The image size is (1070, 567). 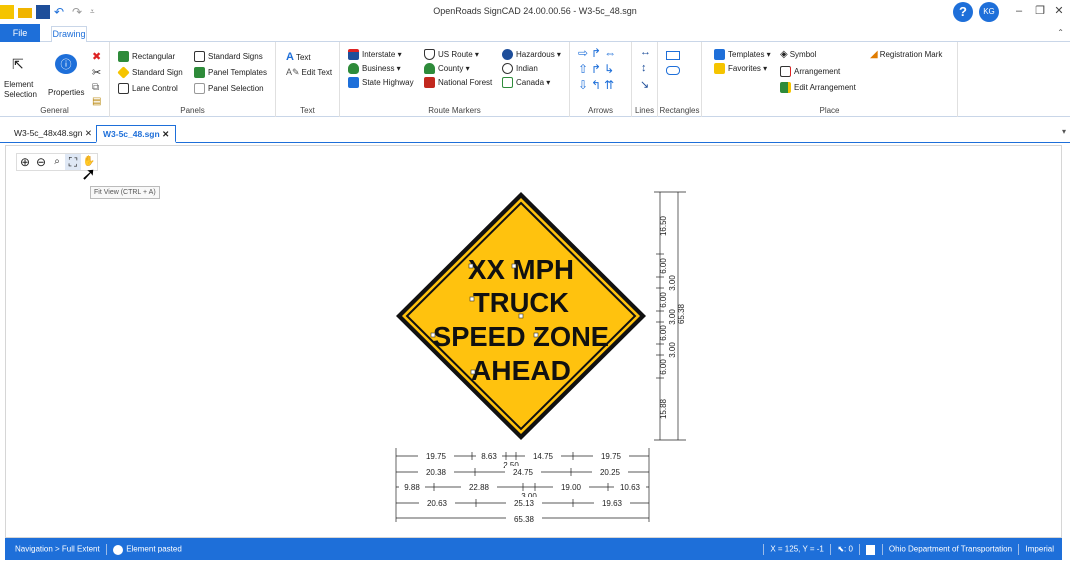 What do you see at coordinates (24, 90) in the screenshot?
I see `element-selection-button: Element Selection` at bounding box center [24, 90].